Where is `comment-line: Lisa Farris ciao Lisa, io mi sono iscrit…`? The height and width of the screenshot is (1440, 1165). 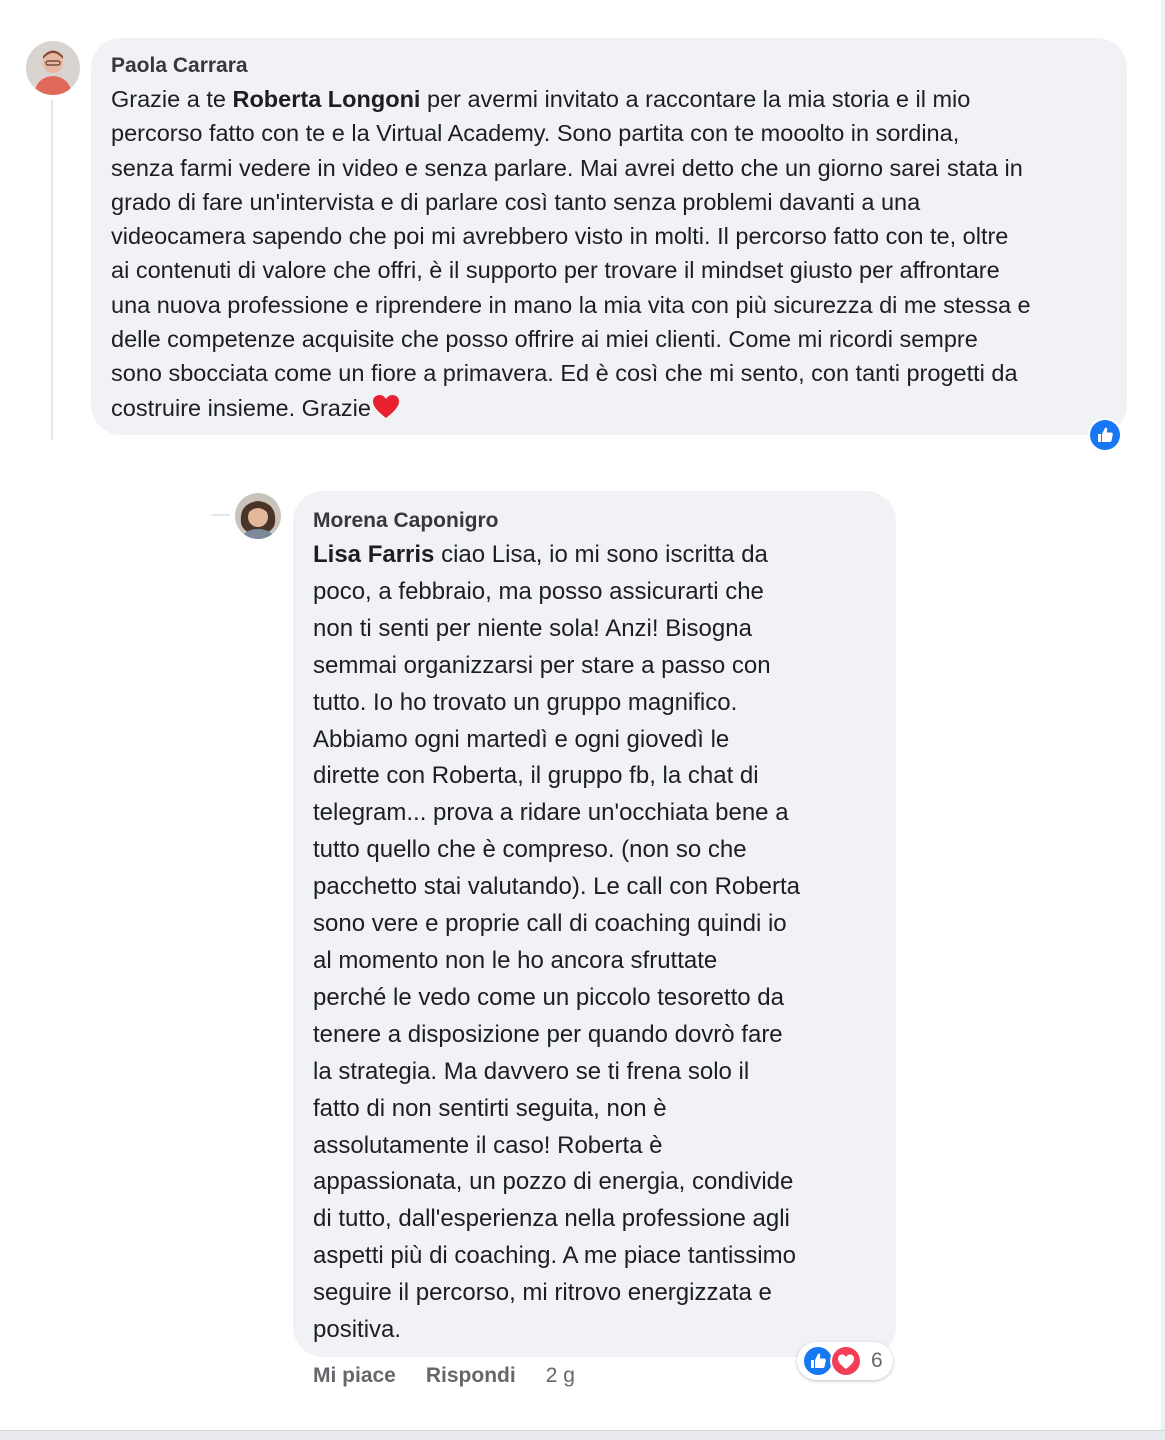 comment-line: Lisa Farris ciao Lisa, io mi sono iscrit… is located at coordinates (594, 555).